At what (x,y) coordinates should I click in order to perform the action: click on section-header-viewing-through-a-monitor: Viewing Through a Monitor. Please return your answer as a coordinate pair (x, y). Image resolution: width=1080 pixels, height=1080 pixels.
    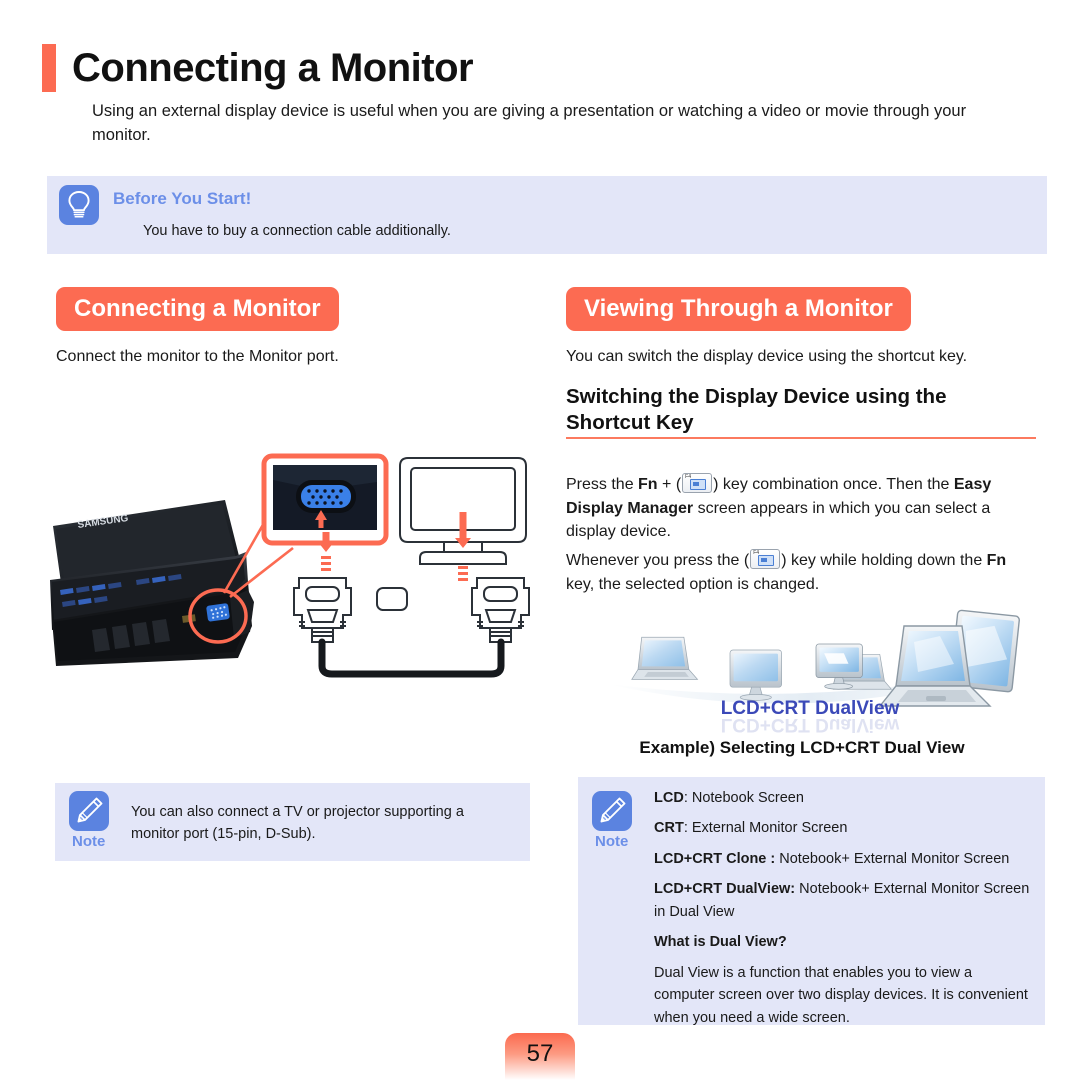
    Looking at the image, I should click on (738, 309).